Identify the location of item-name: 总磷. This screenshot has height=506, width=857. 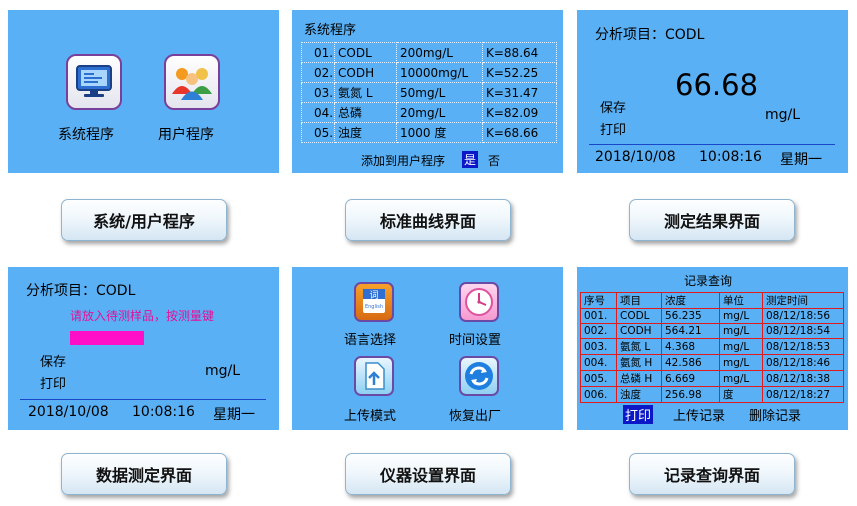
(365, 112).